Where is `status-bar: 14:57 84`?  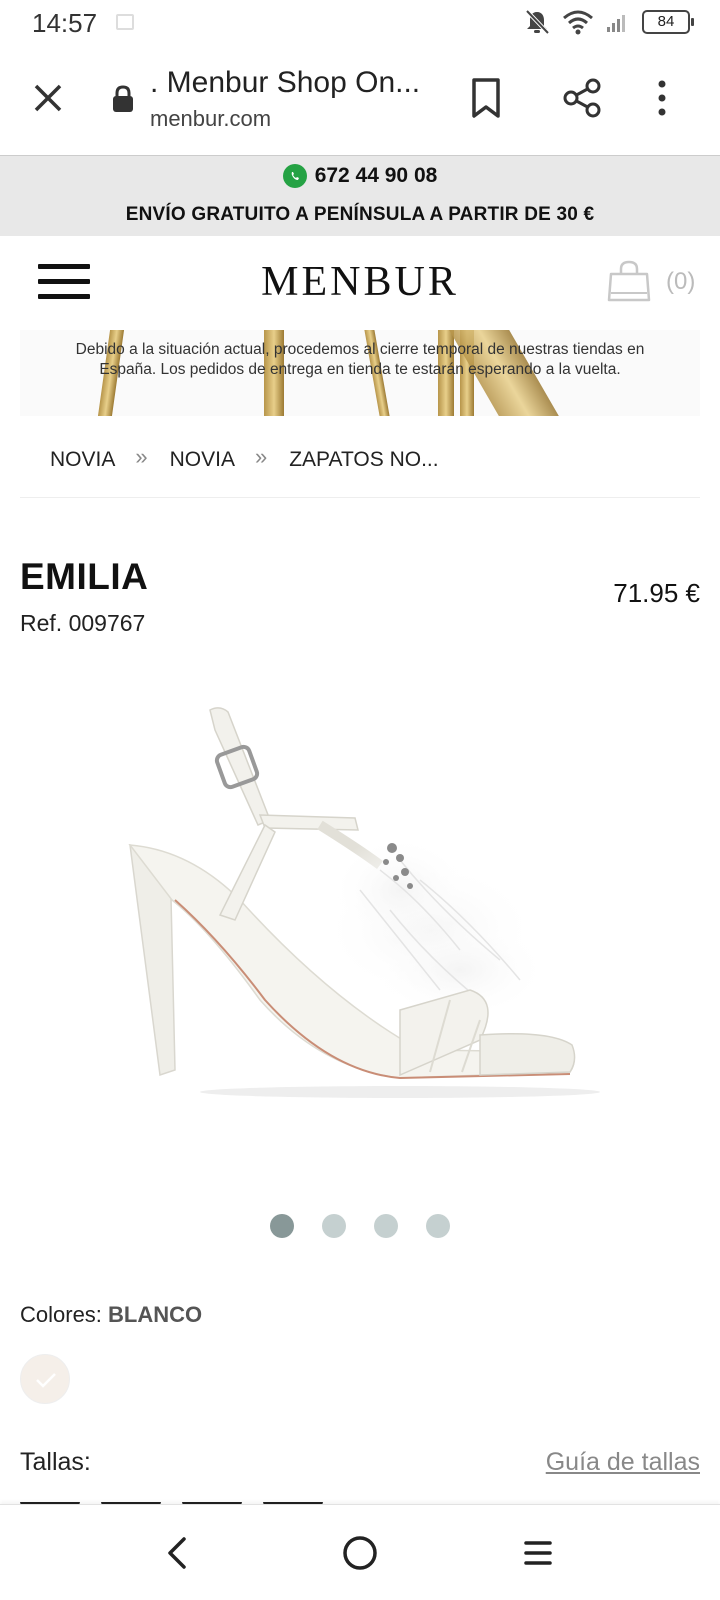 status-bar: 14:57 84 is located at coordinates (360, 24).